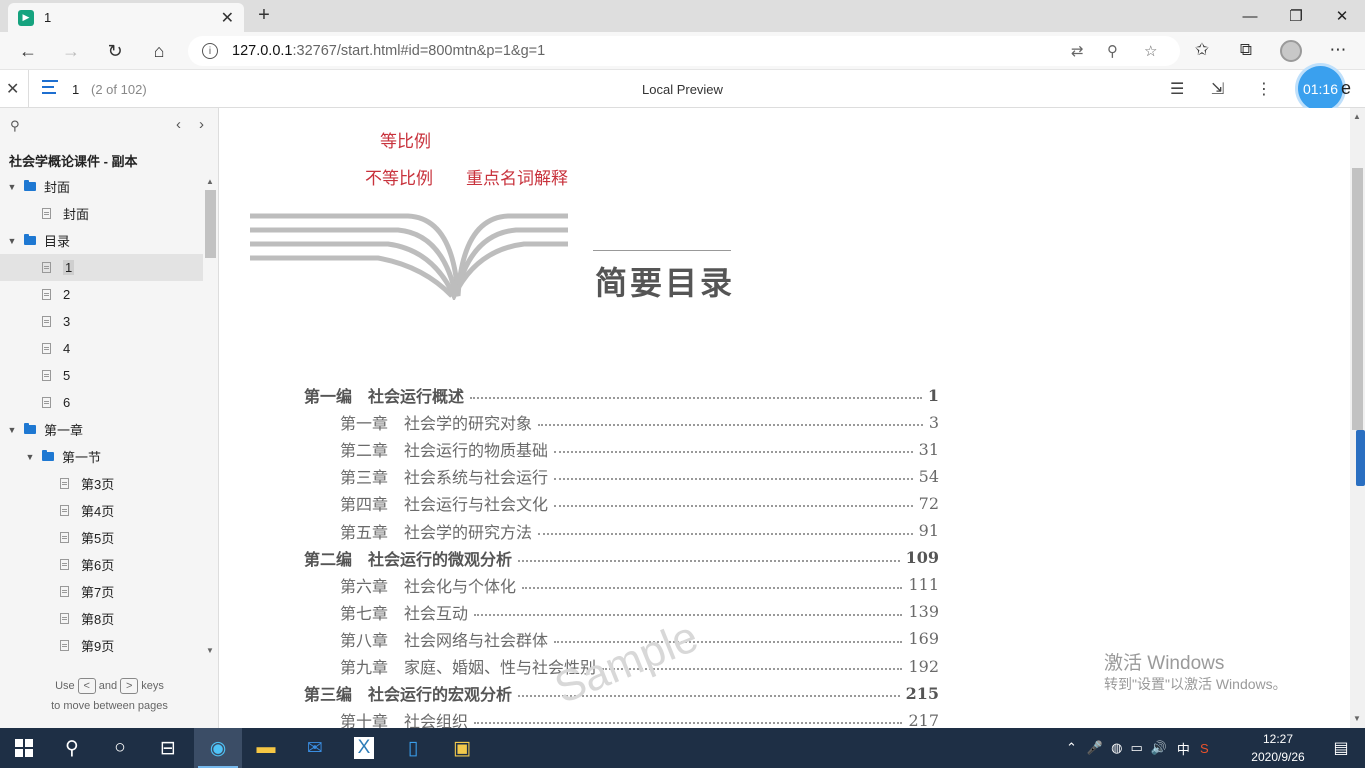 The width and height of the screenshot is (1365, 768). What do you see at coordinates (1112, 51) in the screenshot?
I see `zoom-icon: ⚲` at bounding box center [1112, 51].